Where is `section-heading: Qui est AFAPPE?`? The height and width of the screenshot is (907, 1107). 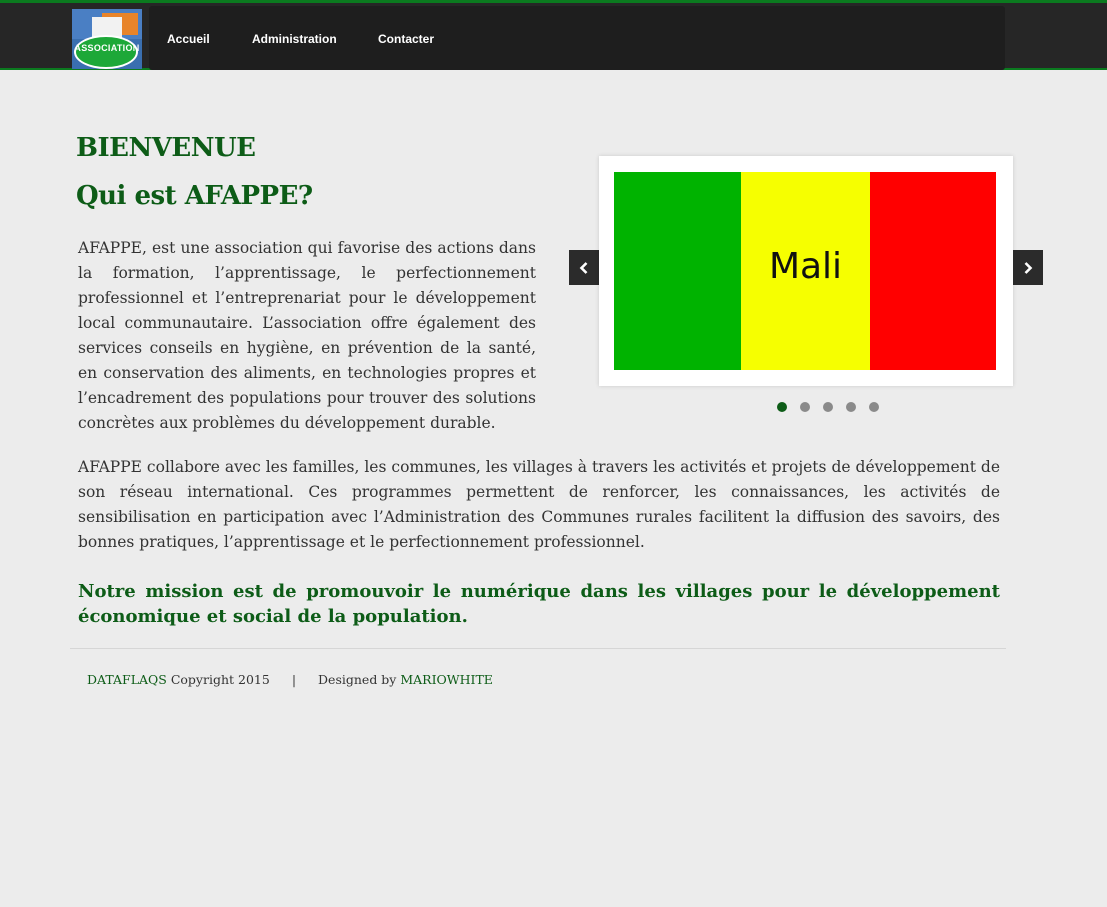 section-heading: Qui est AFAPPE? is located at coordinates (194, 196).